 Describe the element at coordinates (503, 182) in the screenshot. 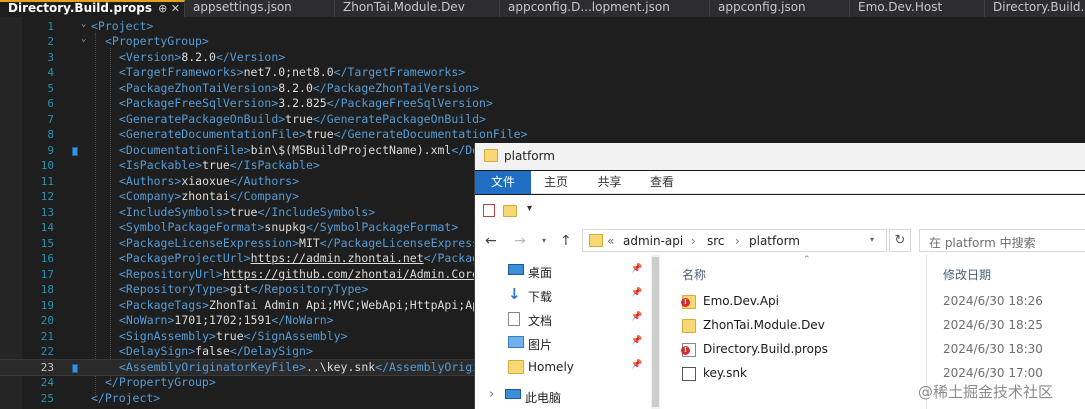

I see `ribbon-tab-file: 文件` at that location.